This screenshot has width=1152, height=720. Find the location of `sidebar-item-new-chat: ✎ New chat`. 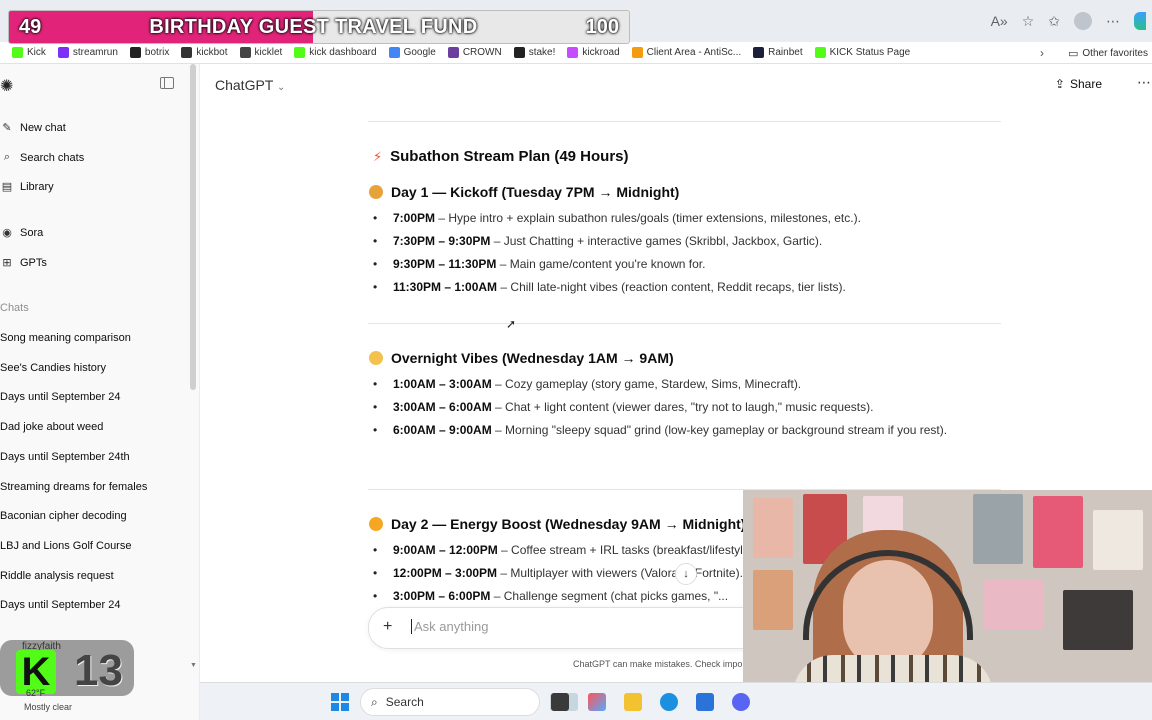

sidebar-item-new-chat: ✎ New chat is located at coordinates (32, 128).